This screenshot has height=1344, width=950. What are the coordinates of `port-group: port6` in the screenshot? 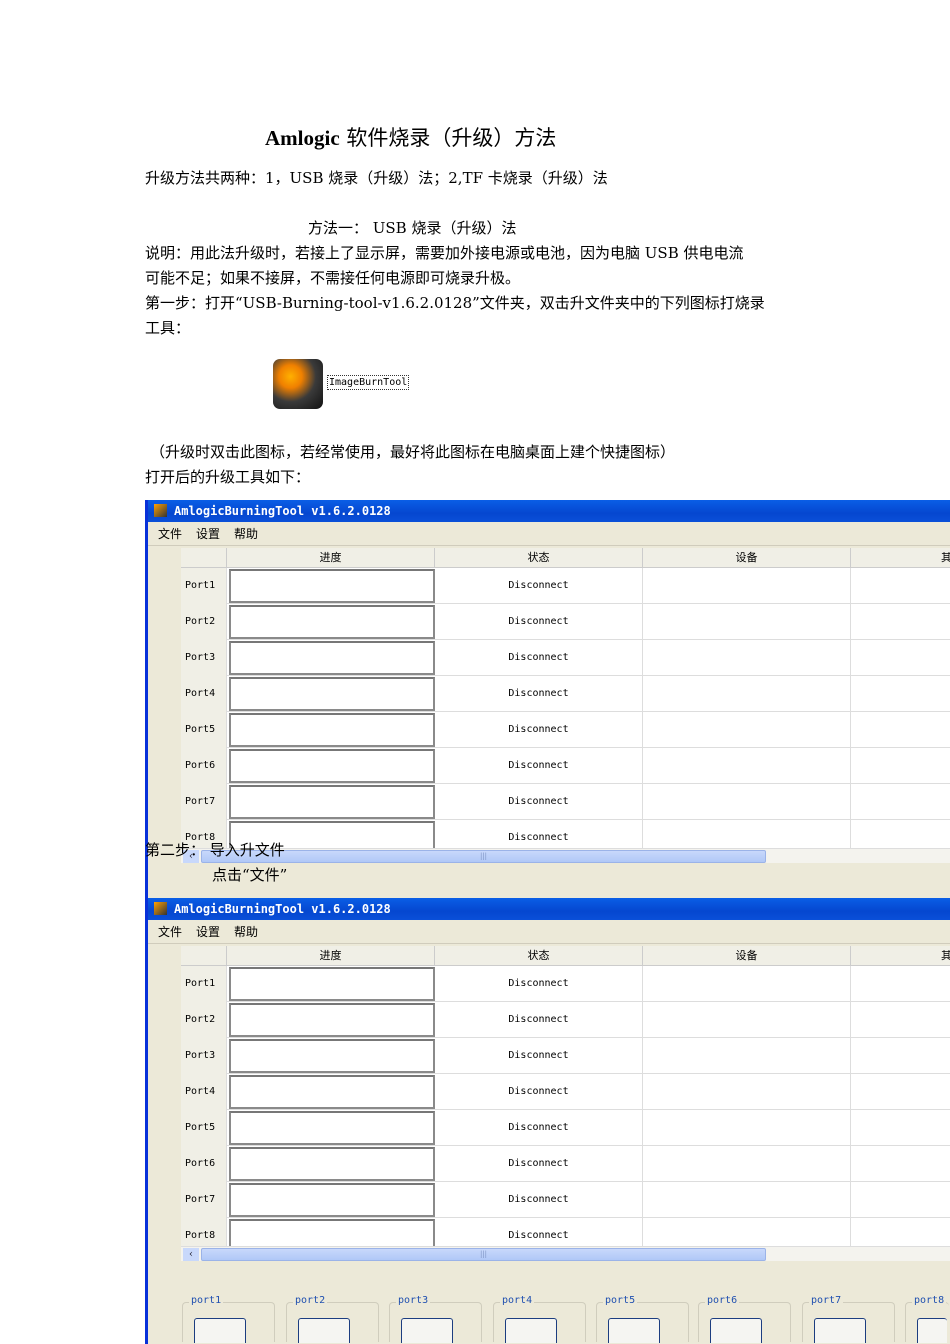 It's located at (744, 1319).